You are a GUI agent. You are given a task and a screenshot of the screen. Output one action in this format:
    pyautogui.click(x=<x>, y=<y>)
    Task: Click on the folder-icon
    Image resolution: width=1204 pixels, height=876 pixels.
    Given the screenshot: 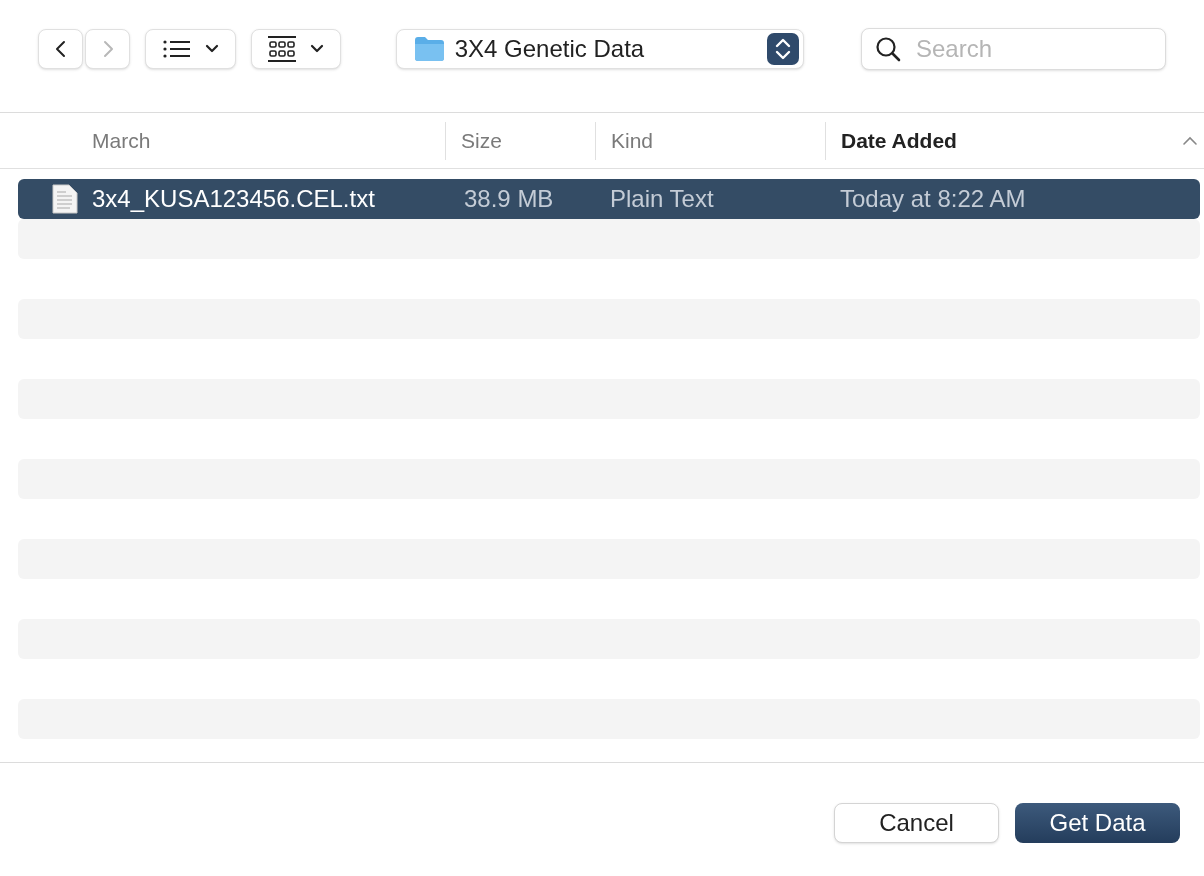 What is the action you would take?
    pyautogui.click(x=429, y=49)
    